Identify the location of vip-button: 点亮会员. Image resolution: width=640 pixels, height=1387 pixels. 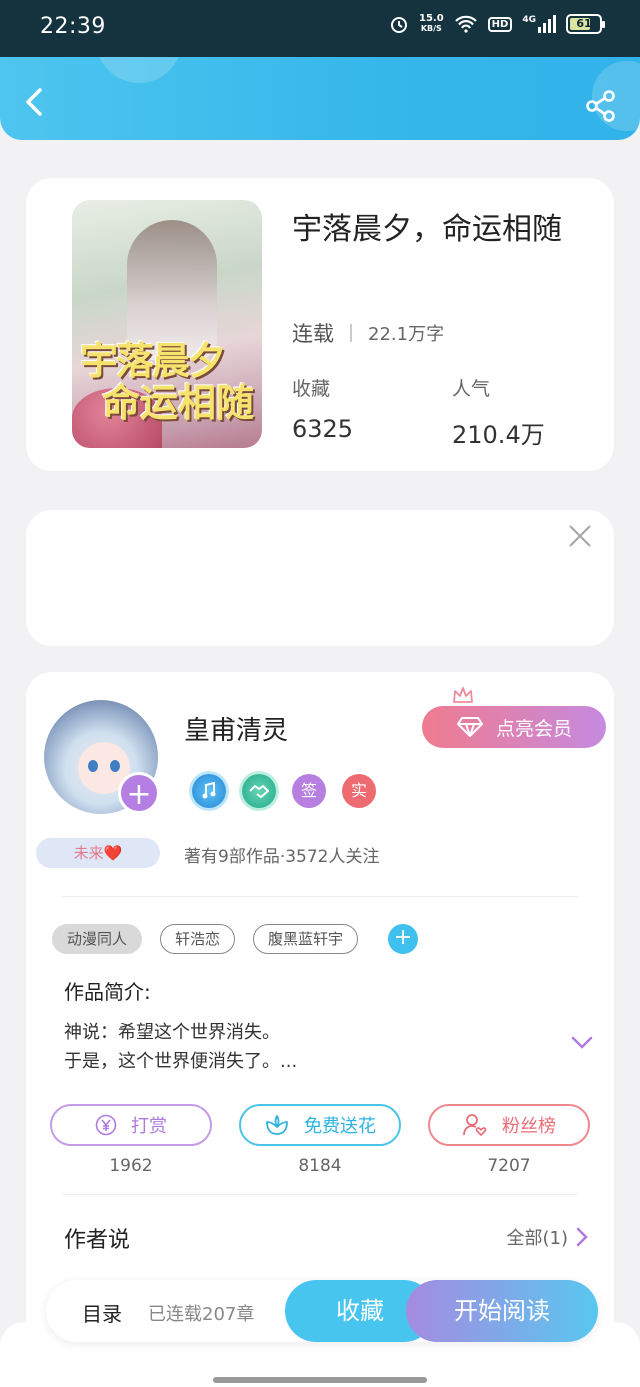
(514, 727).